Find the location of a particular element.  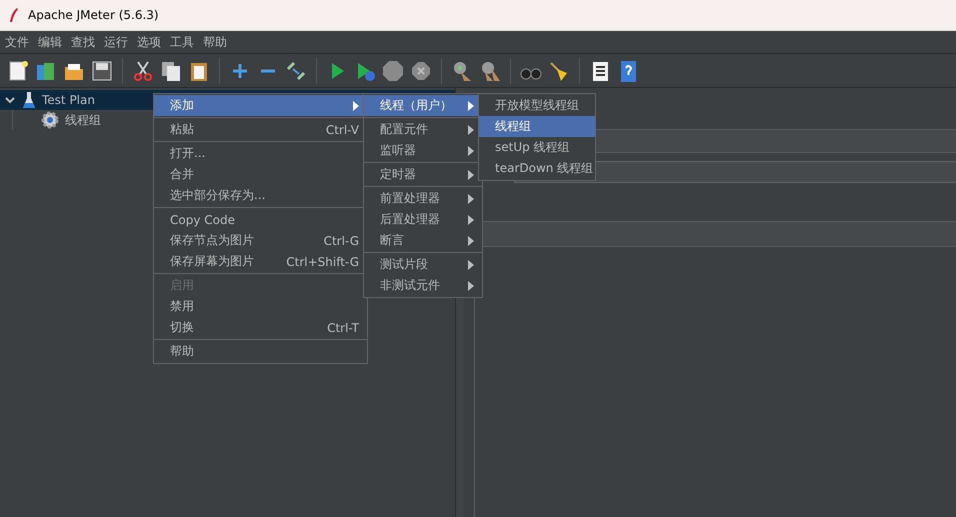

menu-item: 禁用 is located at coordinates (260, 306).